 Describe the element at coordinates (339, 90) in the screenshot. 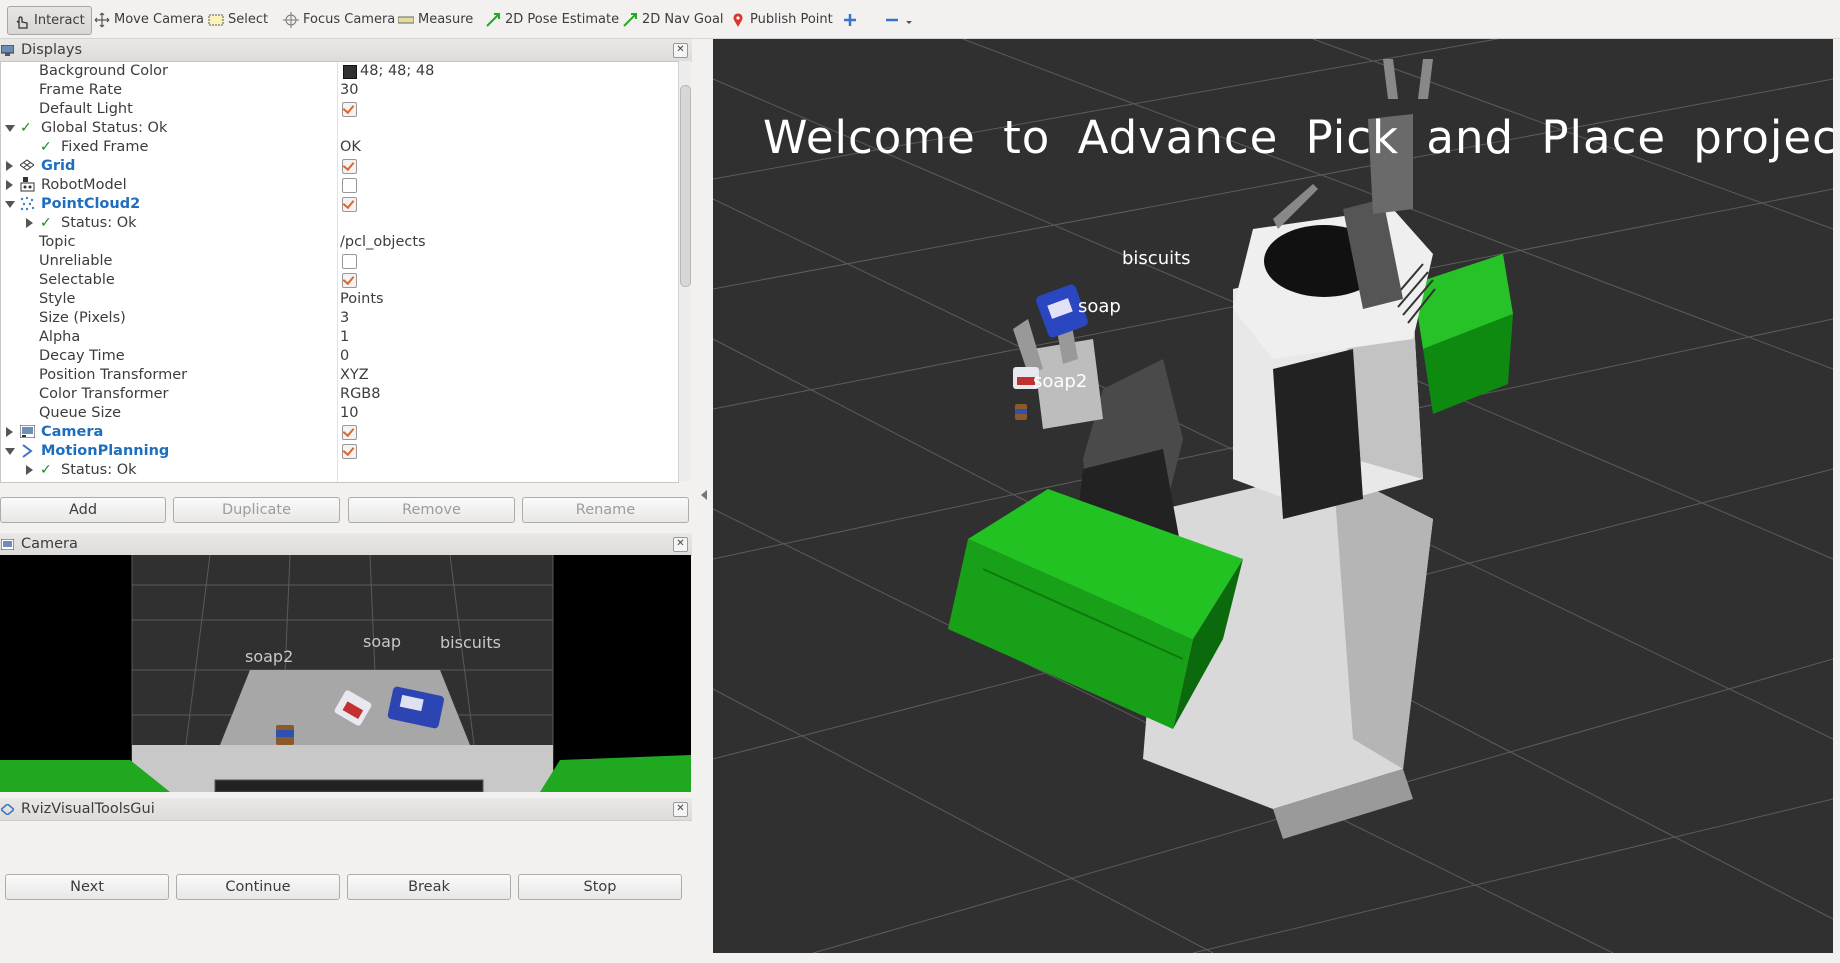

I see `tree-row: Frame Rate 30` at that location.